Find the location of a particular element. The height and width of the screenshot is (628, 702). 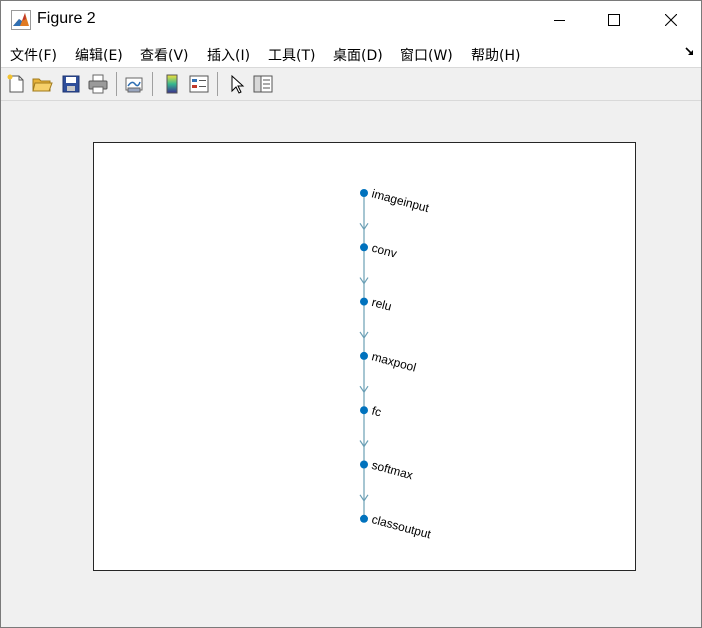

minimize-button is located at coordinates (560, 20).